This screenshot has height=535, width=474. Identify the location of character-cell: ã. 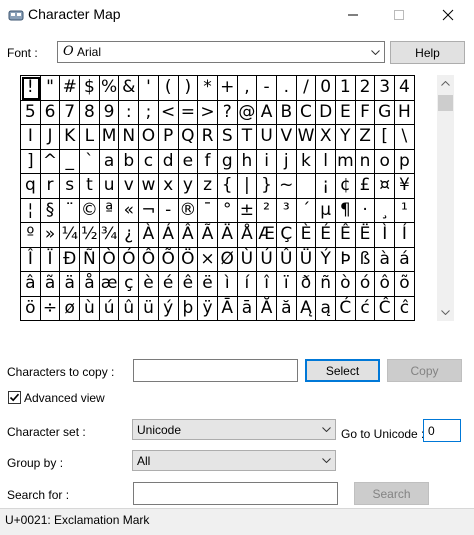
(50, 284).